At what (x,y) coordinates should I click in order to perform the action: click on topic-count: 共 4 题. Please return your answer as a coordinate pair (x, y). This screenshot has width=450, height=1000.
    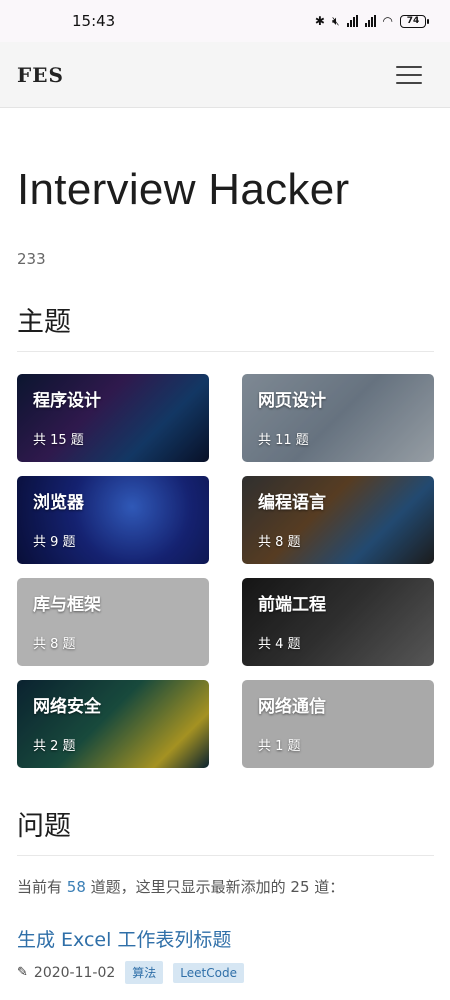
    Looking at the image, I should click on (279, 644).